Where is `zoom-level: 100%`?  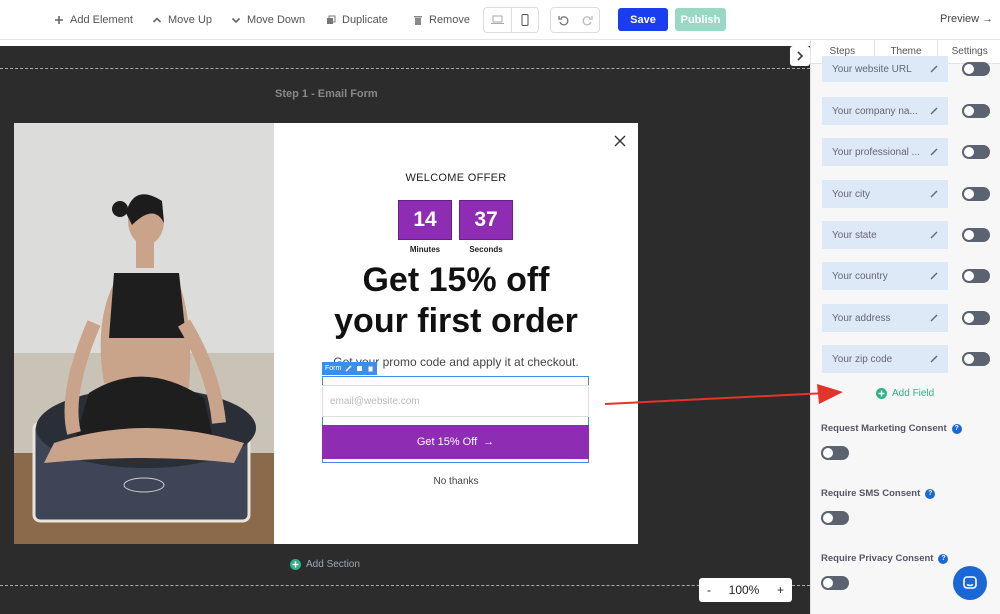
zoom-level: 100% is located at coordinates (744, 590).